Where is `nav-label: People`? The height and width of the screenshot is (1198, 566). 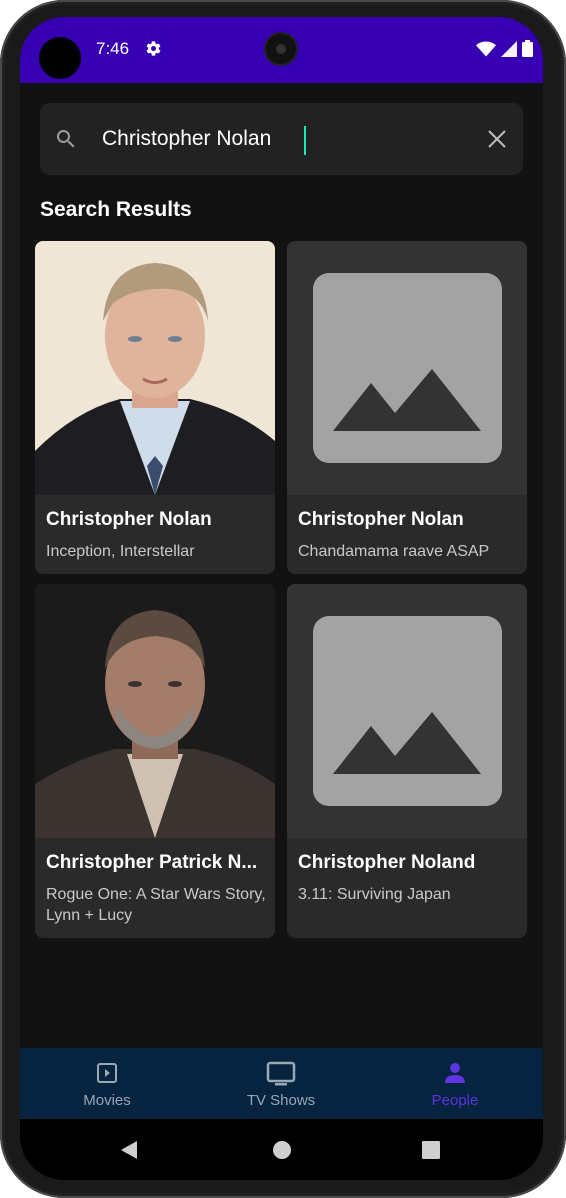 nav-label: People is located at coordinates (455, 1100).